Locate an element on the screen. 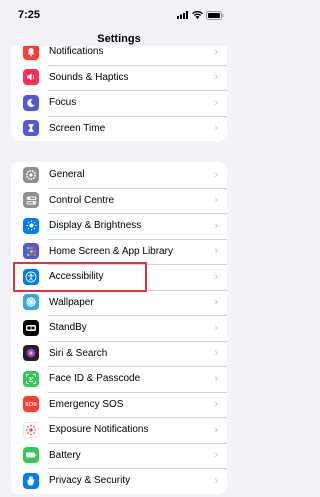  settings-row-general: General › is located at coordinates (119, 175).